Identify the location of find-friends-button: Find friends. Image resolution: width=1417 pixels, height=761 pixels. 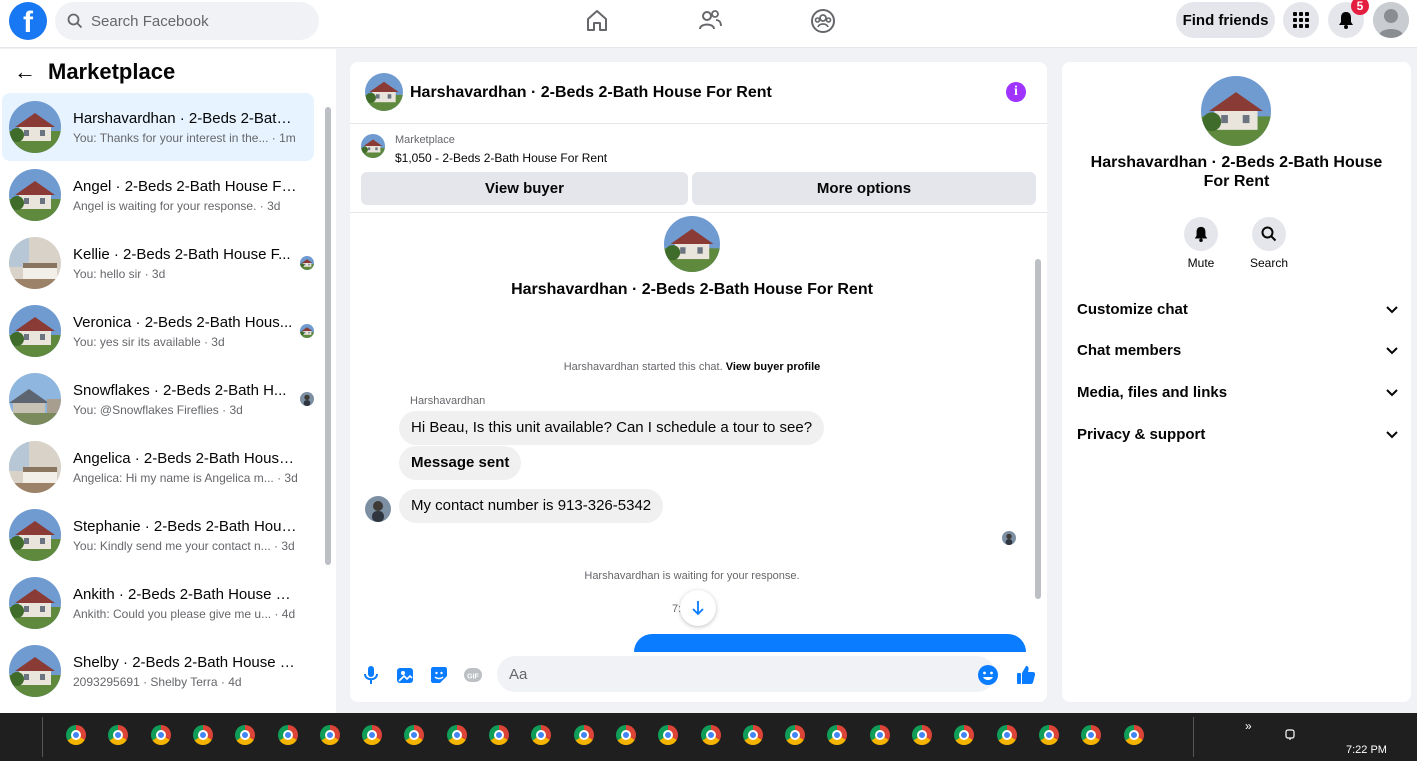
(1225, 20).